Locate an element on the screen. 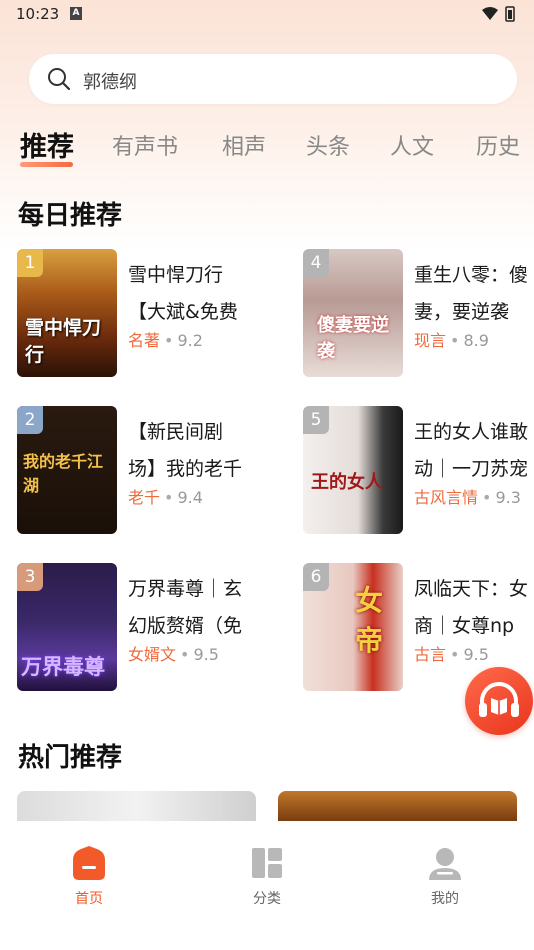 This screenshot has height=950, width=534. audio-player-button is located at coordinates (499, 701).